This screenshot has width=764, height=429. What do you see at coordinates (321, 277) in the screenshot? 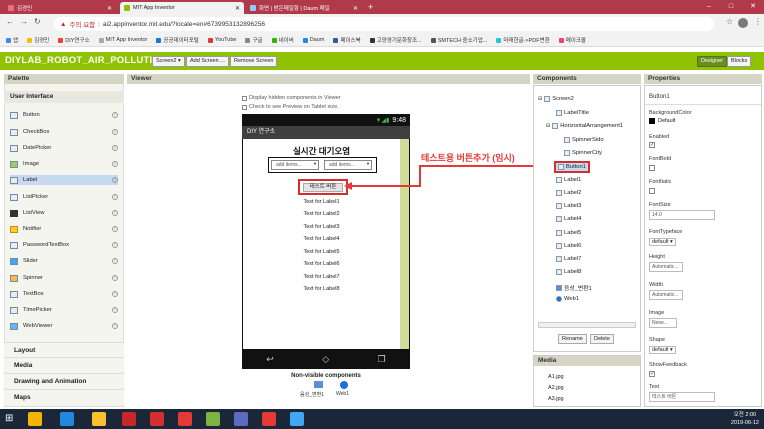
I see `label-7: Text for Label7` at bounding box center [321, 277].